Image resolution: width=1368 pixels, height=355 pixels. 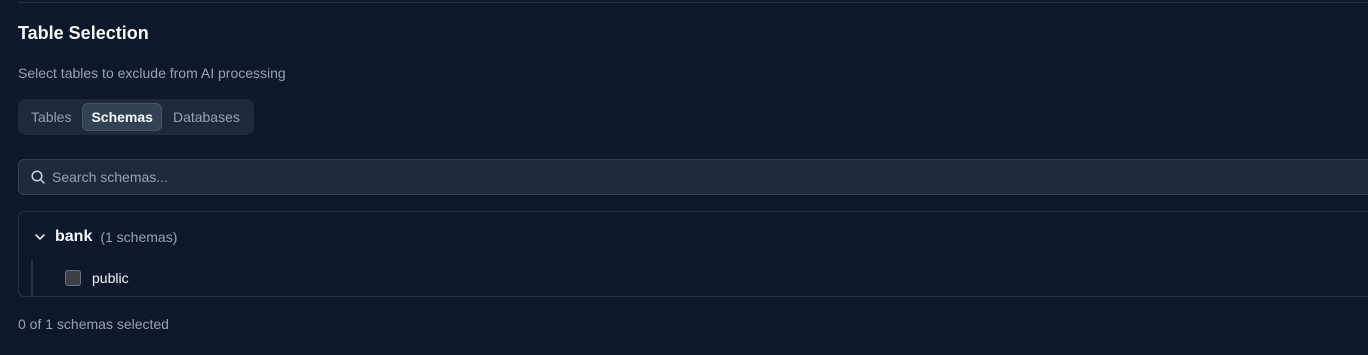 I want to click on schema-count: (1 schemas), so click(x=139, y=237).